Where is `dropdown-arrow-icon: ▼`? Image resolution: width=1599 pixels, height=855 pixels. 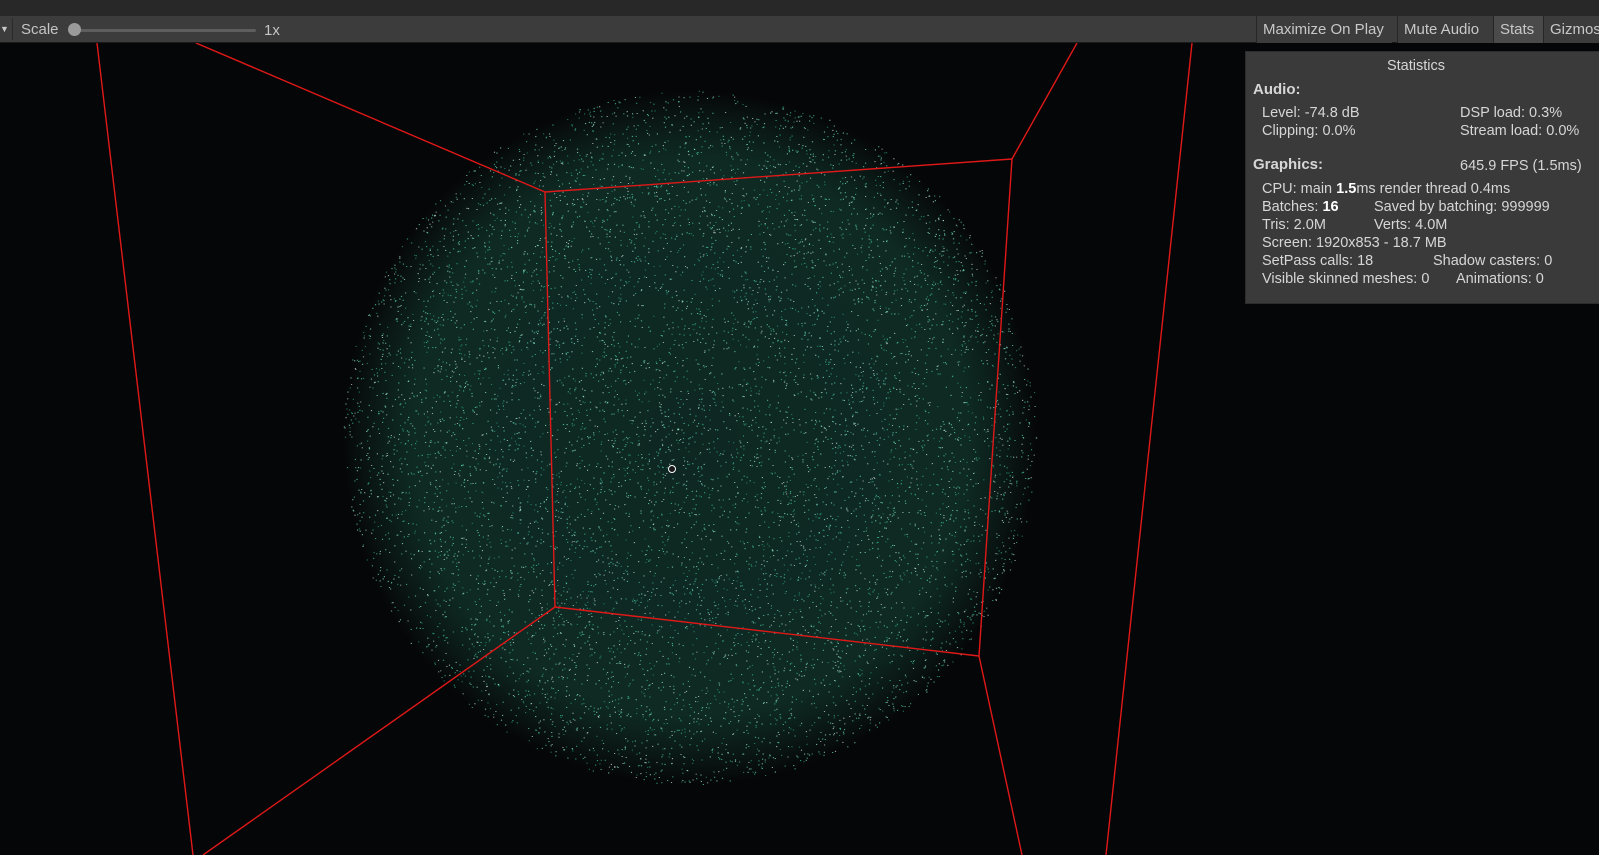
dropdown-arrow-icon: ▼ is located at coordinates (4, 29).